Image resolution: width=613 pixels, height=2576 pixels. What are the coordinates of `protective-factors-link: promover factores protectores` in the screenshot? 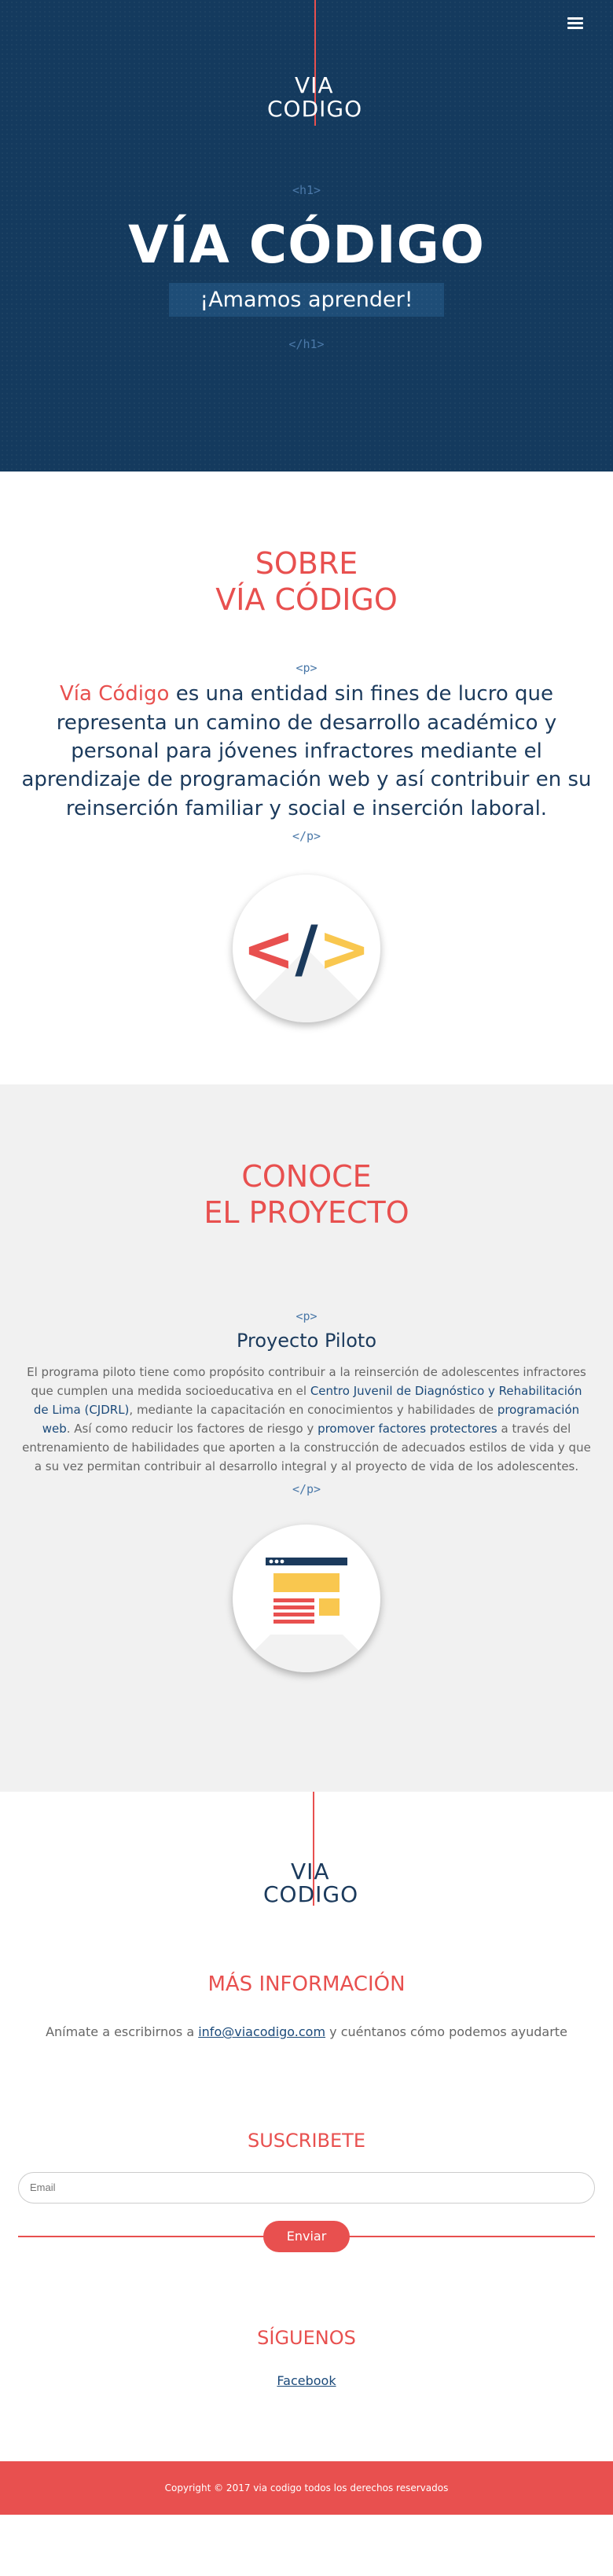 It's located at (408, 1429).